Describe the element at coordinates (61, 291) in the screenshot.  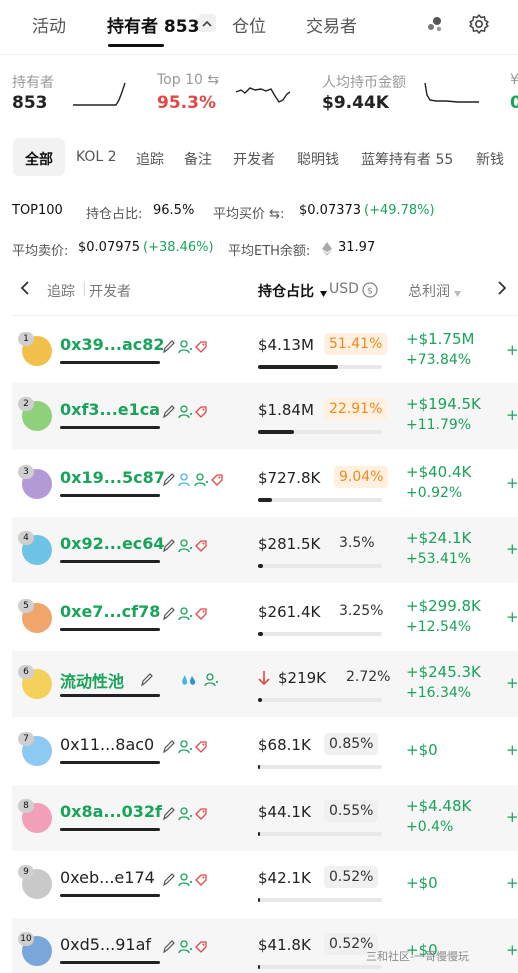
I see `column-track: 追踪` at that location.